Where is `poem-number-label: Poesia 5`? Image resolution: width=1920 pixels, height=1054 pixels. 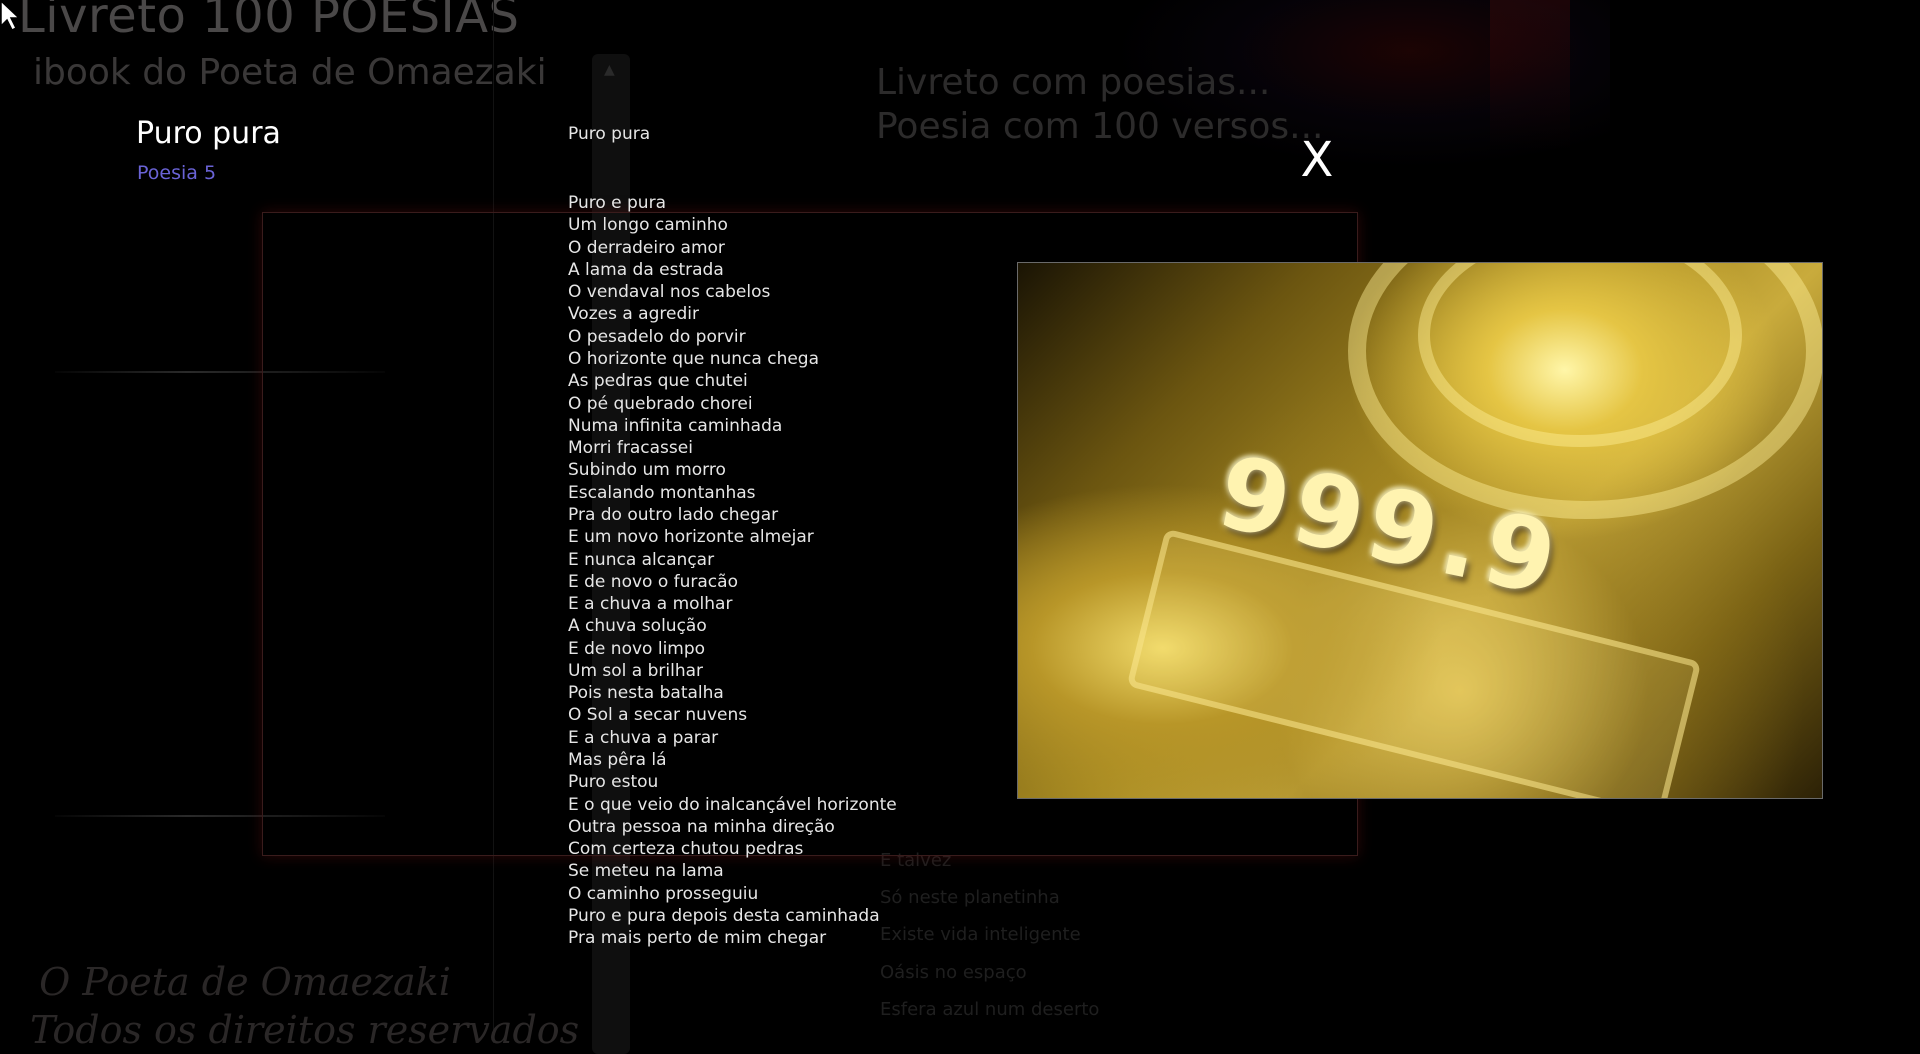 poem-number-label: Poesia 5 is located at coordinates (177, 173).